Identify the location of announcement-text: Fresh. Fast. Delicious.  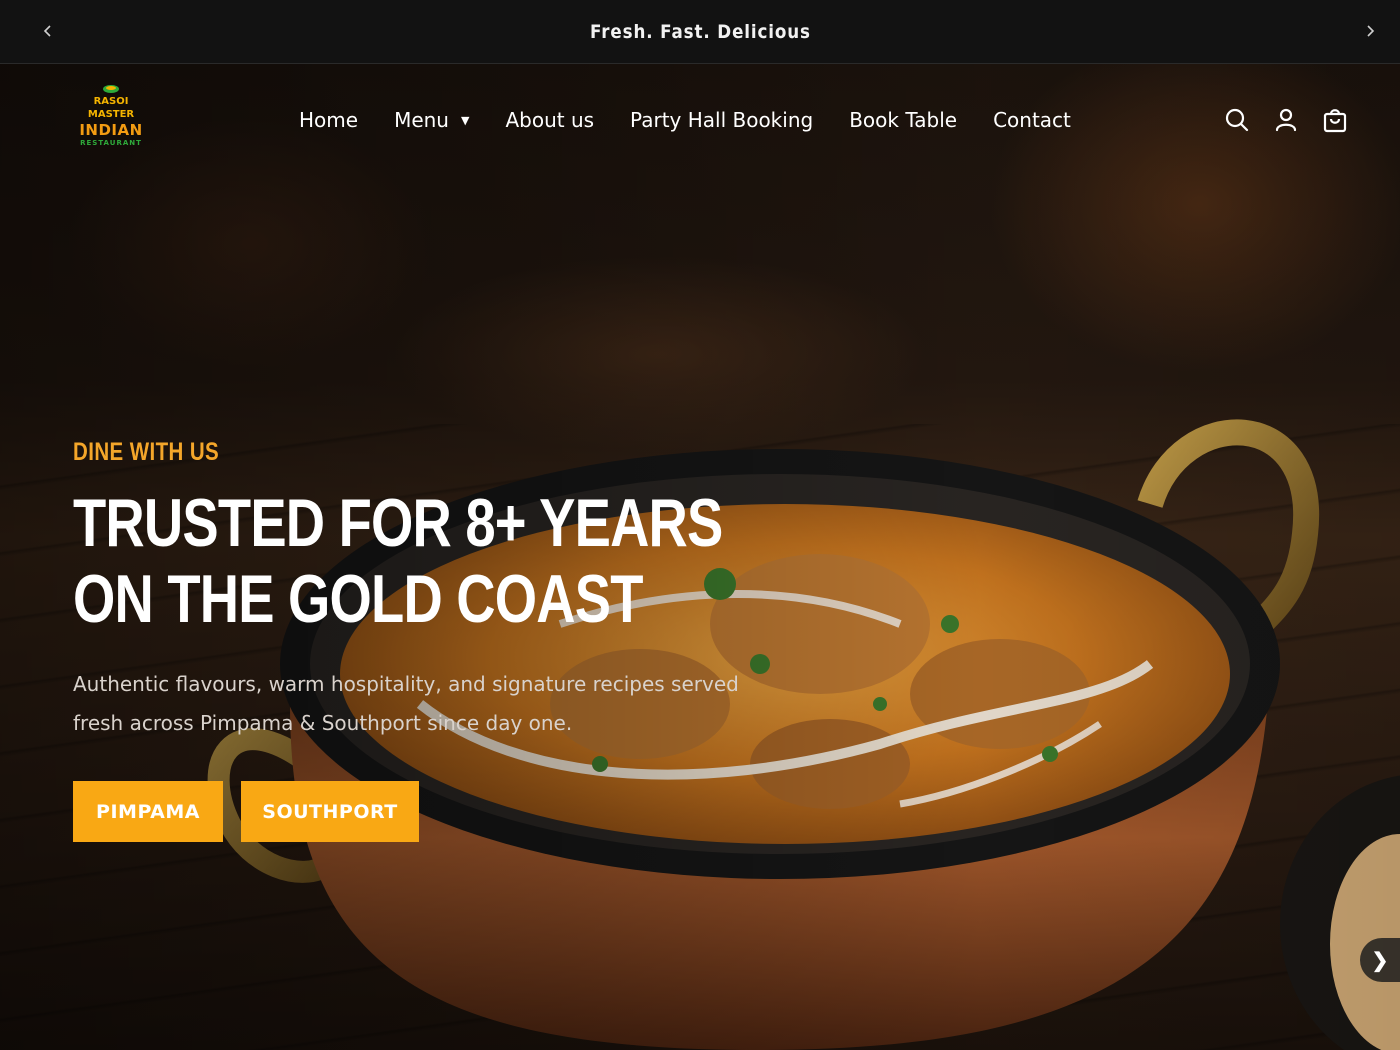
(700, 31).